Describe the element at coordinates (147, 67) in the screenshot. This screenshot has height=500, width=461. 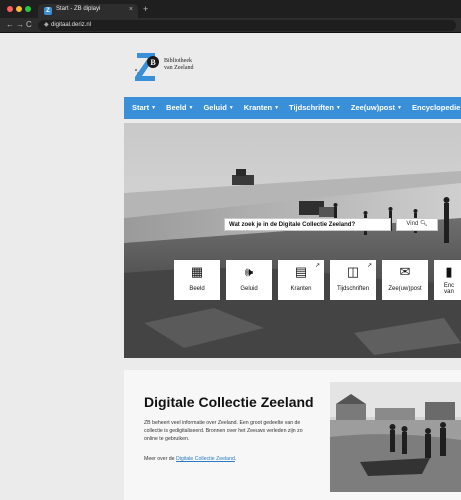
I see `zb-logo-icon: B` at that location.